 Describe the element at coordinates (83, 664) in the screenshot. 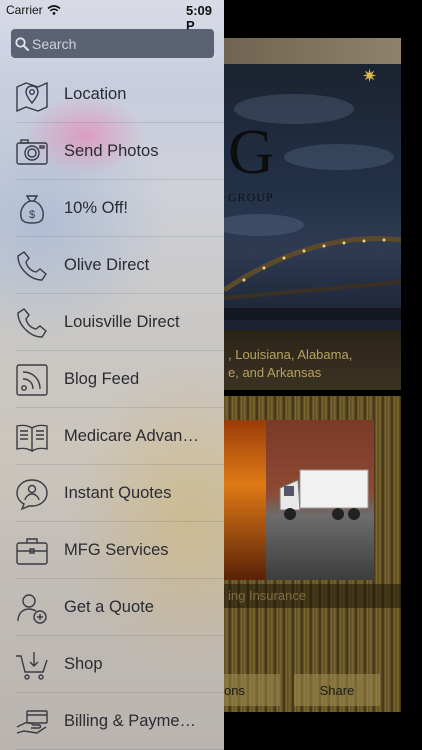

I see `menu-label: Shop` at that location.